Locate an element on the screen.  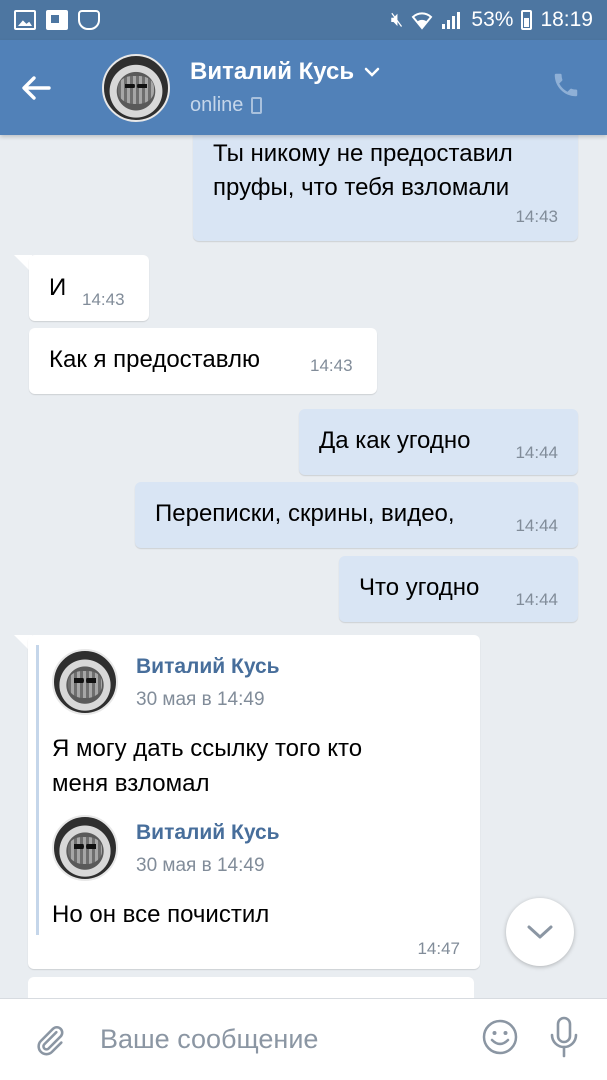
paperclip-icon is located at coordinates (50, 1040).